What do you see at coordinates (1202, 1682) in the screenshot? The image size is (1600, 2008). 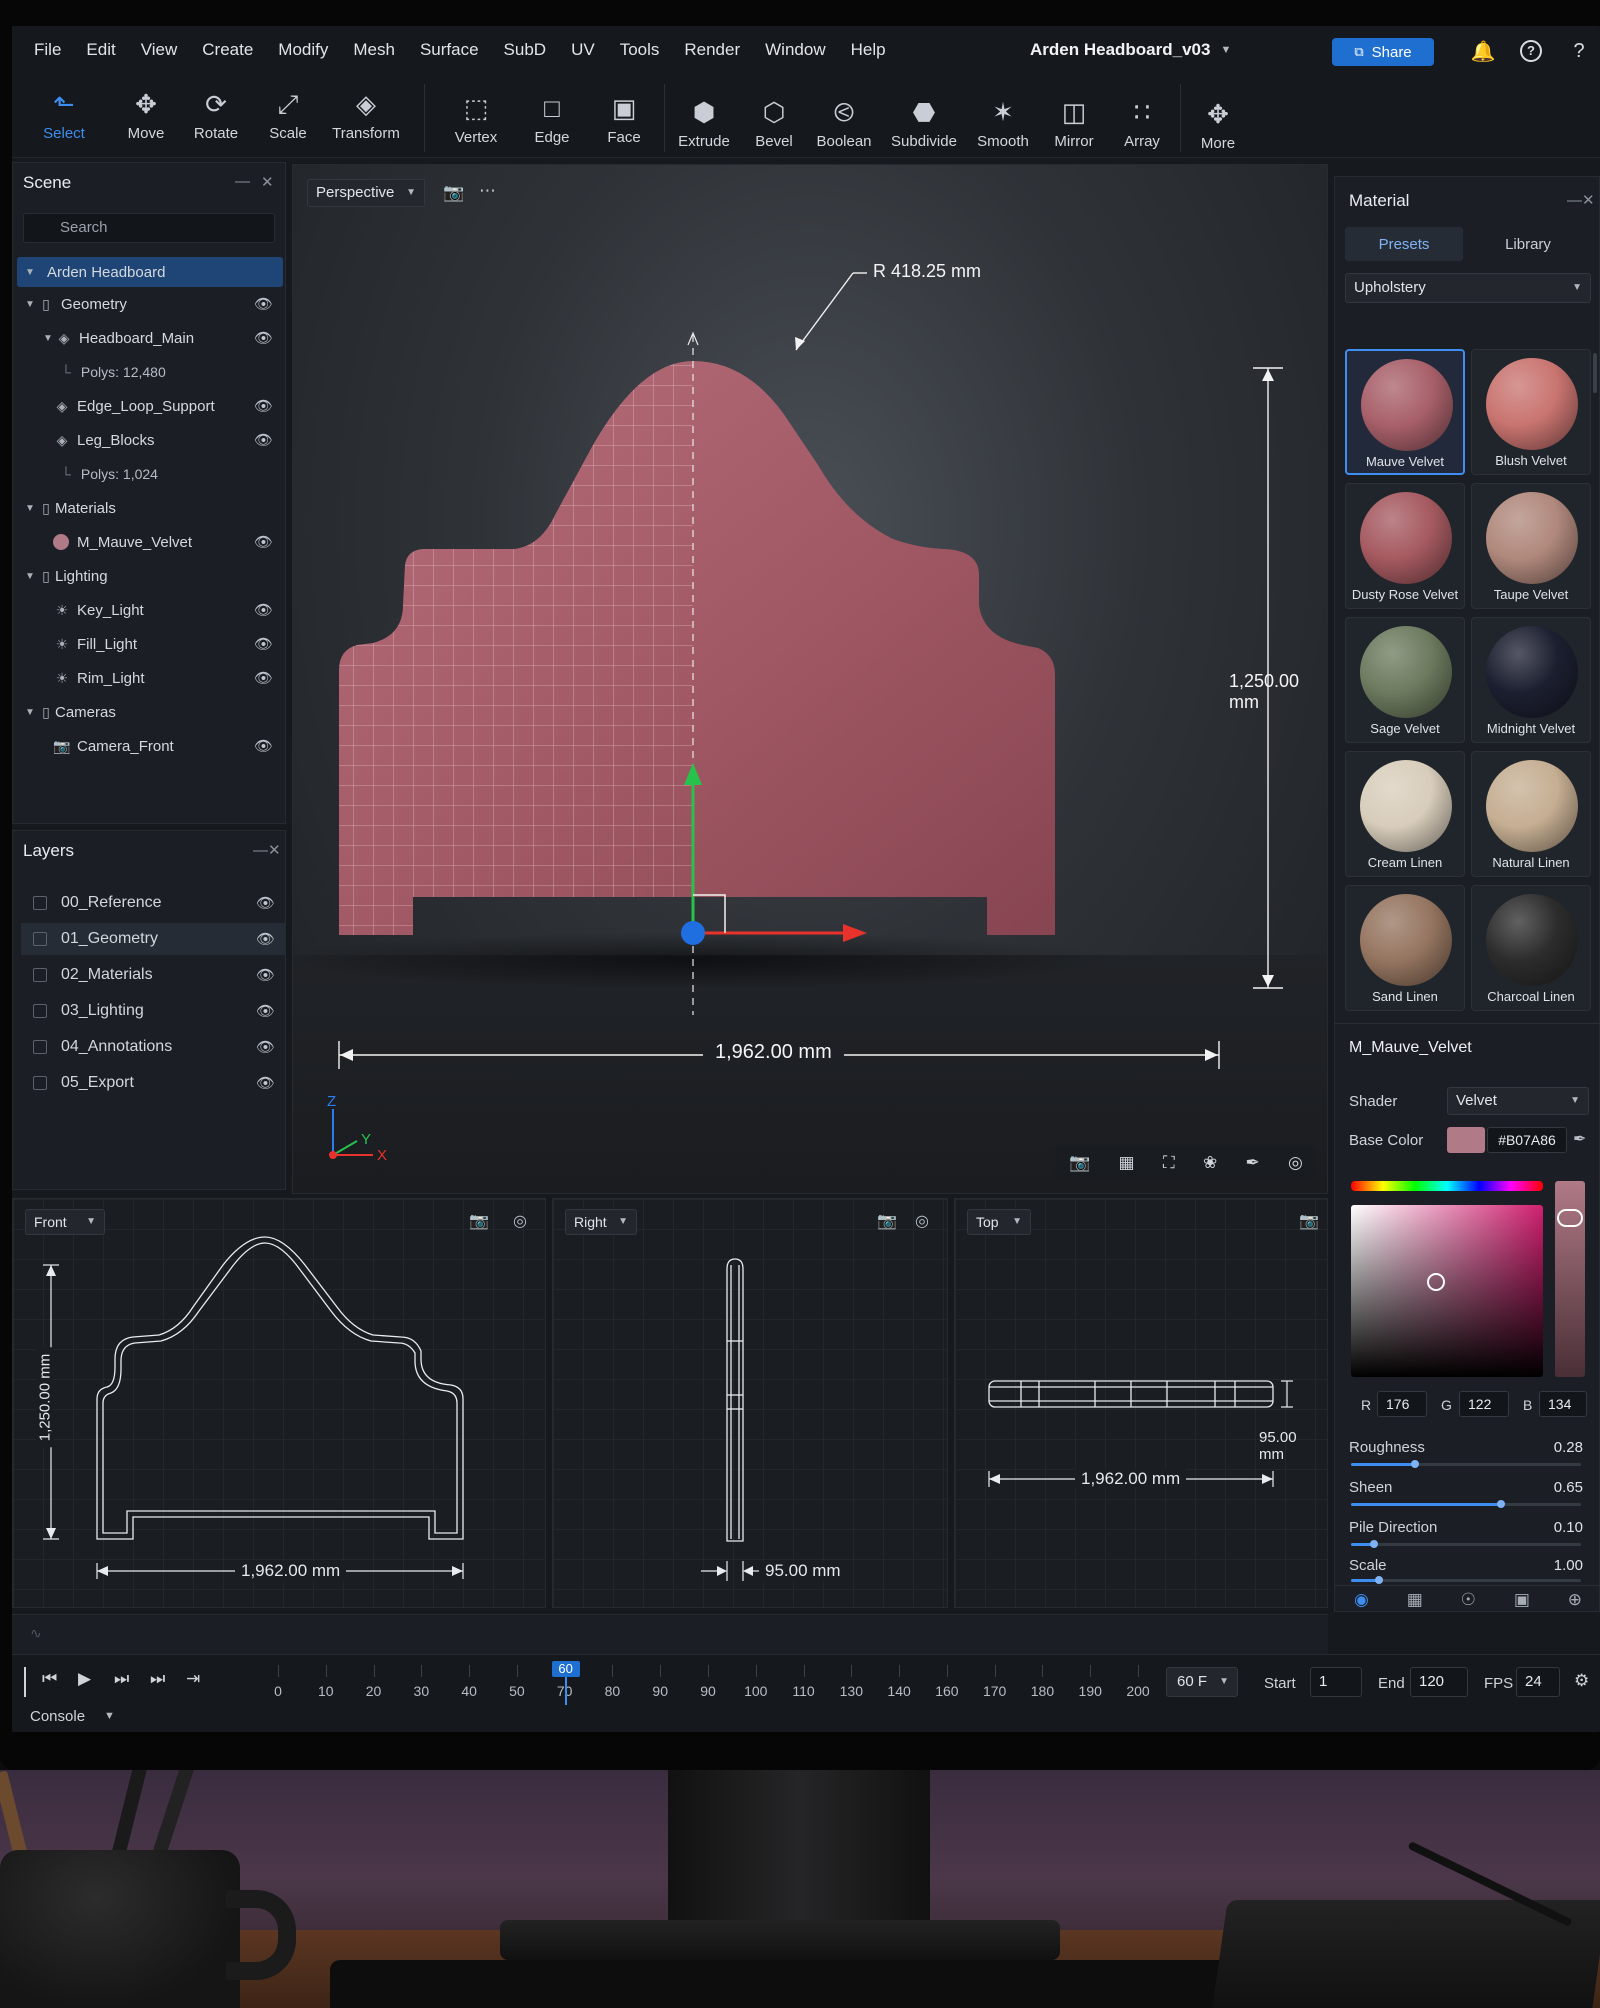 I see `frame-rate-select: 60 F ▼` at bounding box center [1202, 1682].